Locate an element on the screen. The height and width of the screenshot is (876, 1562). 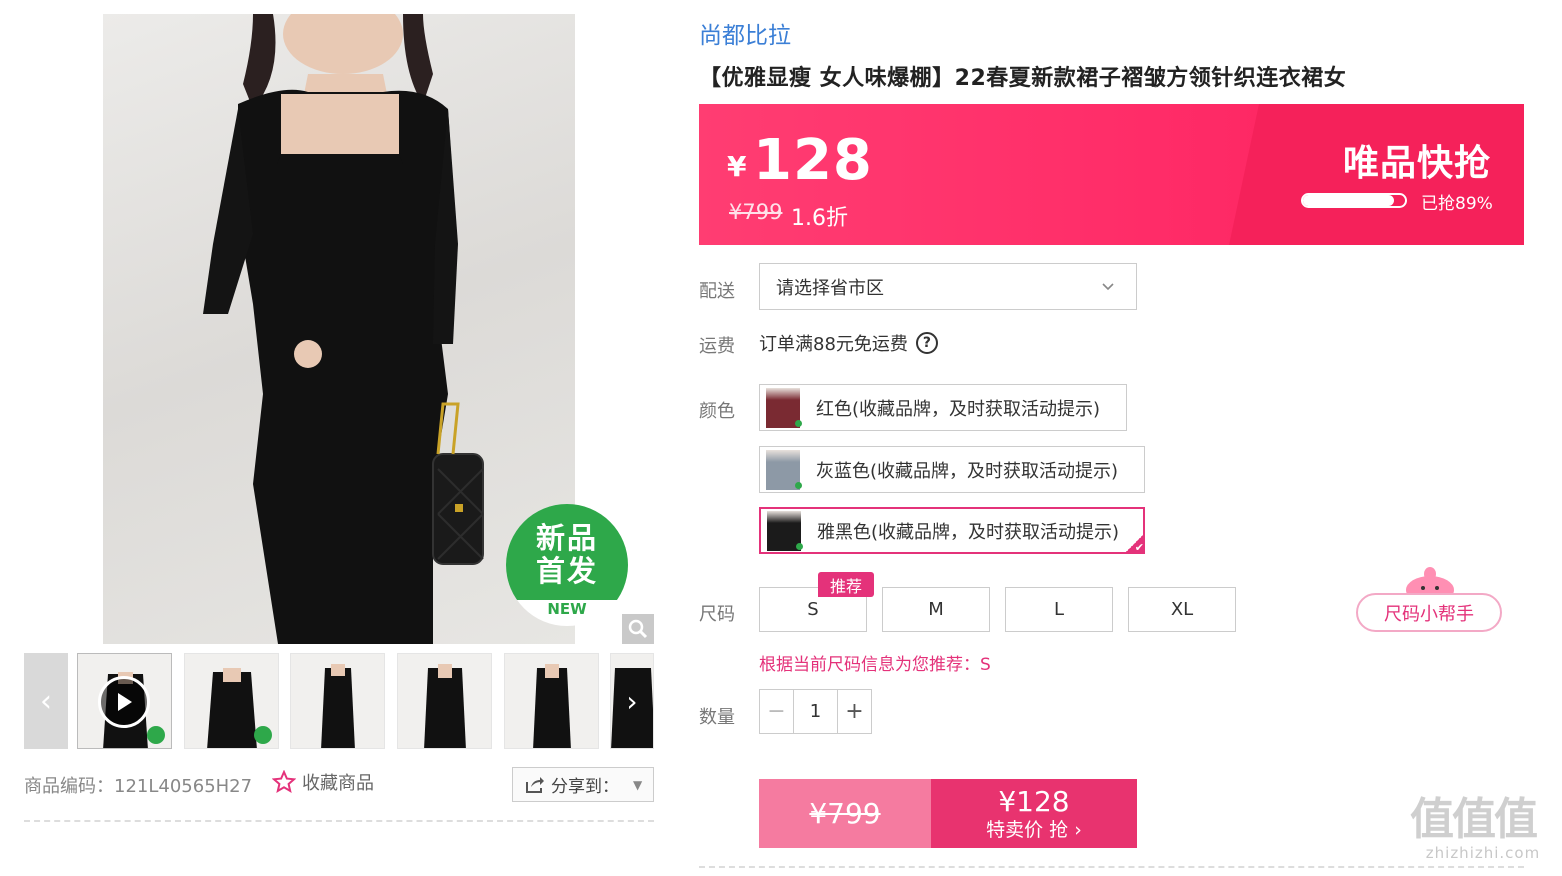
price-banner: ¥ 128 ¥799 1.6折 唯品快抢 已抢89% is located at coordinates (1111, 174).